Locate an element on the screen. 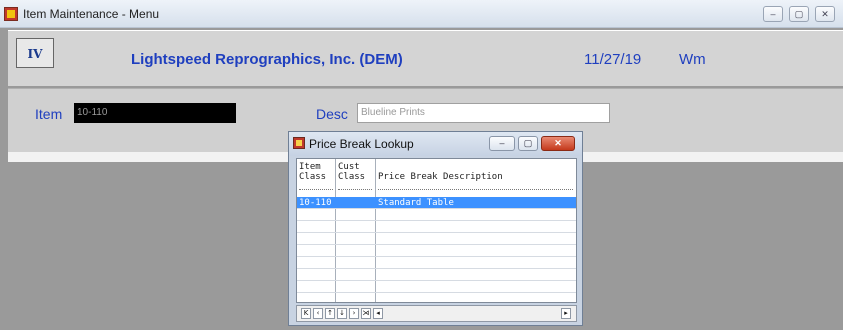  previous-page-icon: ‹ is located at coordinates (318, 313).